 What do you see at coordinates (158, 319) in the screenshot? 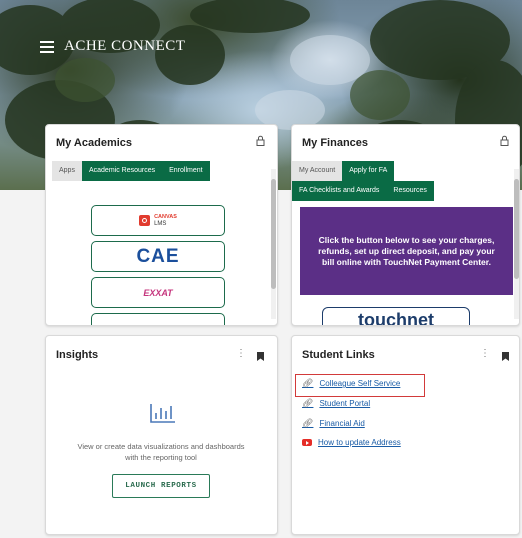
I see `partial-app-button` at bounding box center [158, 319].